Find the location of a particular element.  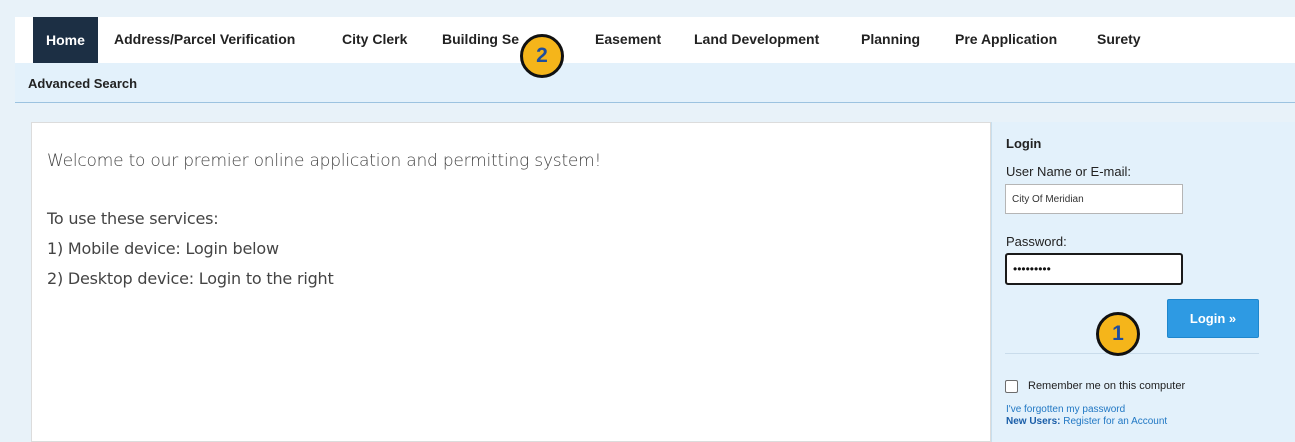

instruction-desktop: 2) Desktop device: Login to the right is located at coordinates (190, 278).